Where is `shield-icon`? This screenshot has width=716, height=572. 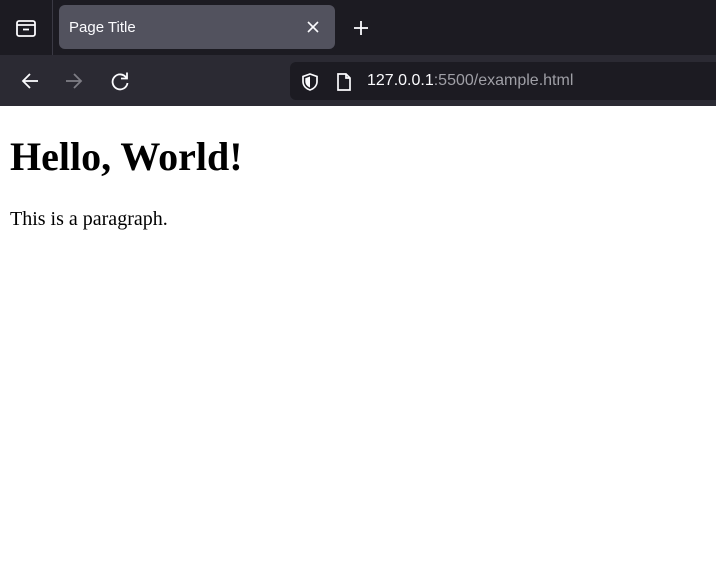 shield-icon is located at coordinates (310, 82).